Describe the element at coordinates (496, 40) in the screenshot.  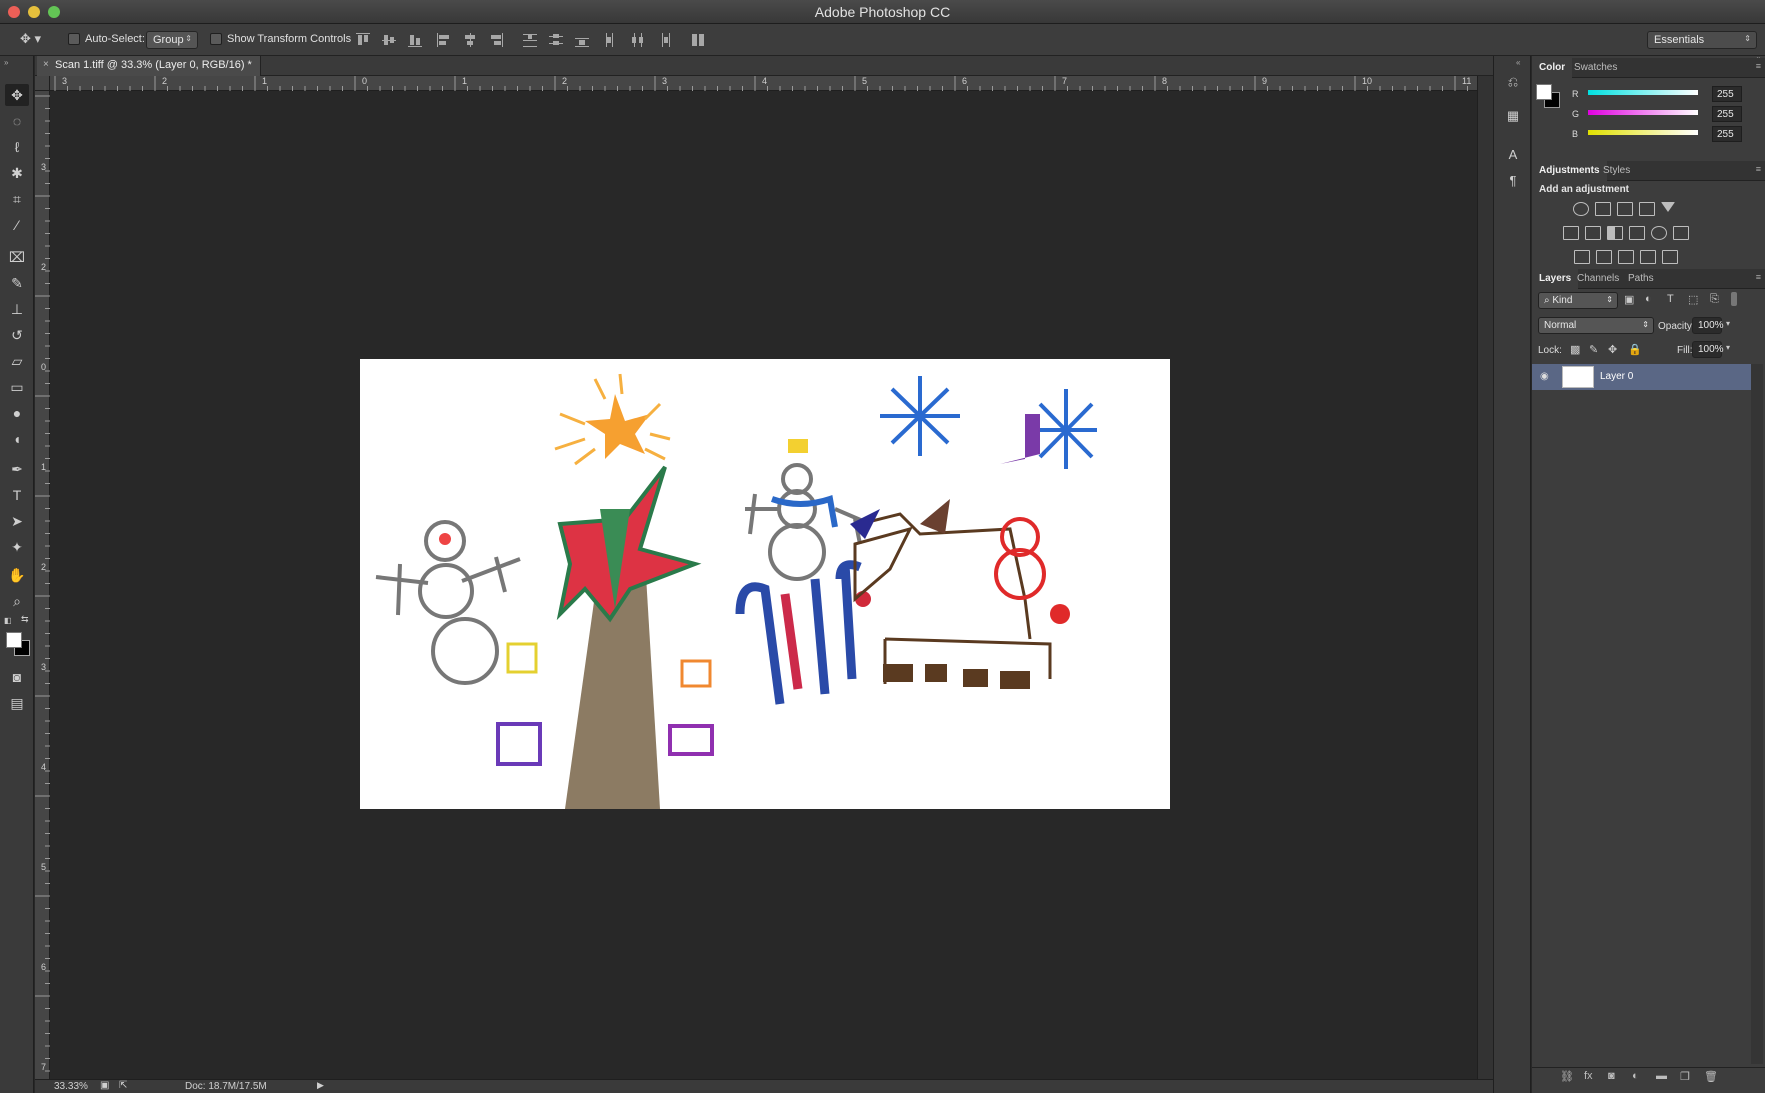
I see `align-right-icon` at that location.